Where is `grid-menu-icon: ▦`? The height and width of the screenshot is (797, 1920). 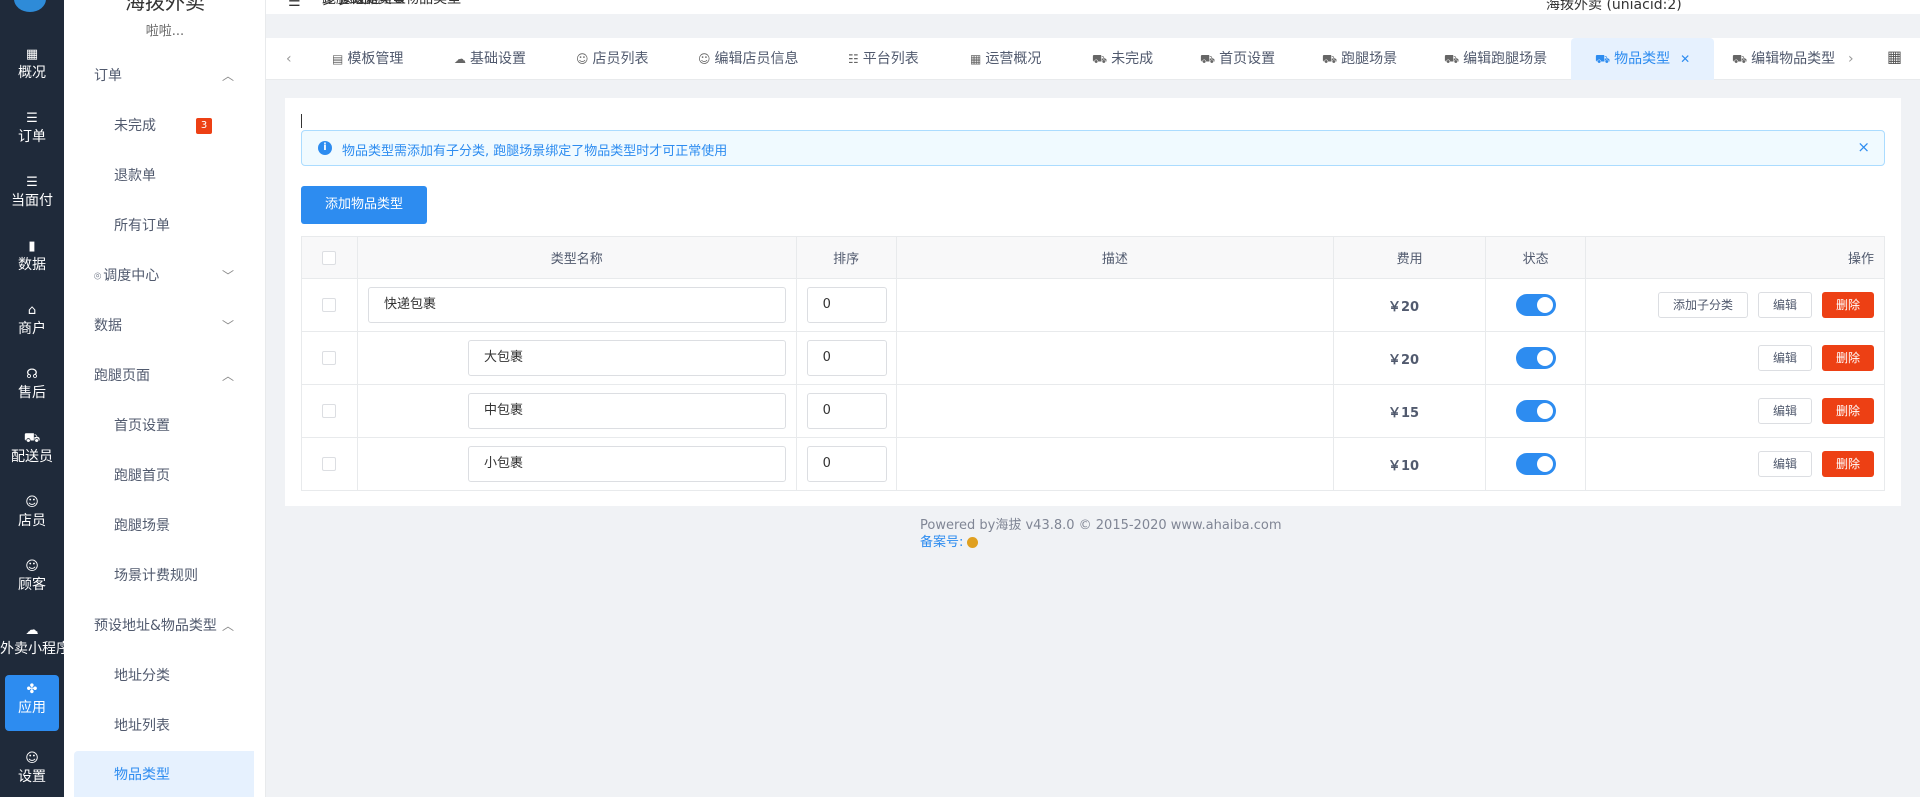 grid-menu-icon: ▦ is located at coordinates (1895, 57).